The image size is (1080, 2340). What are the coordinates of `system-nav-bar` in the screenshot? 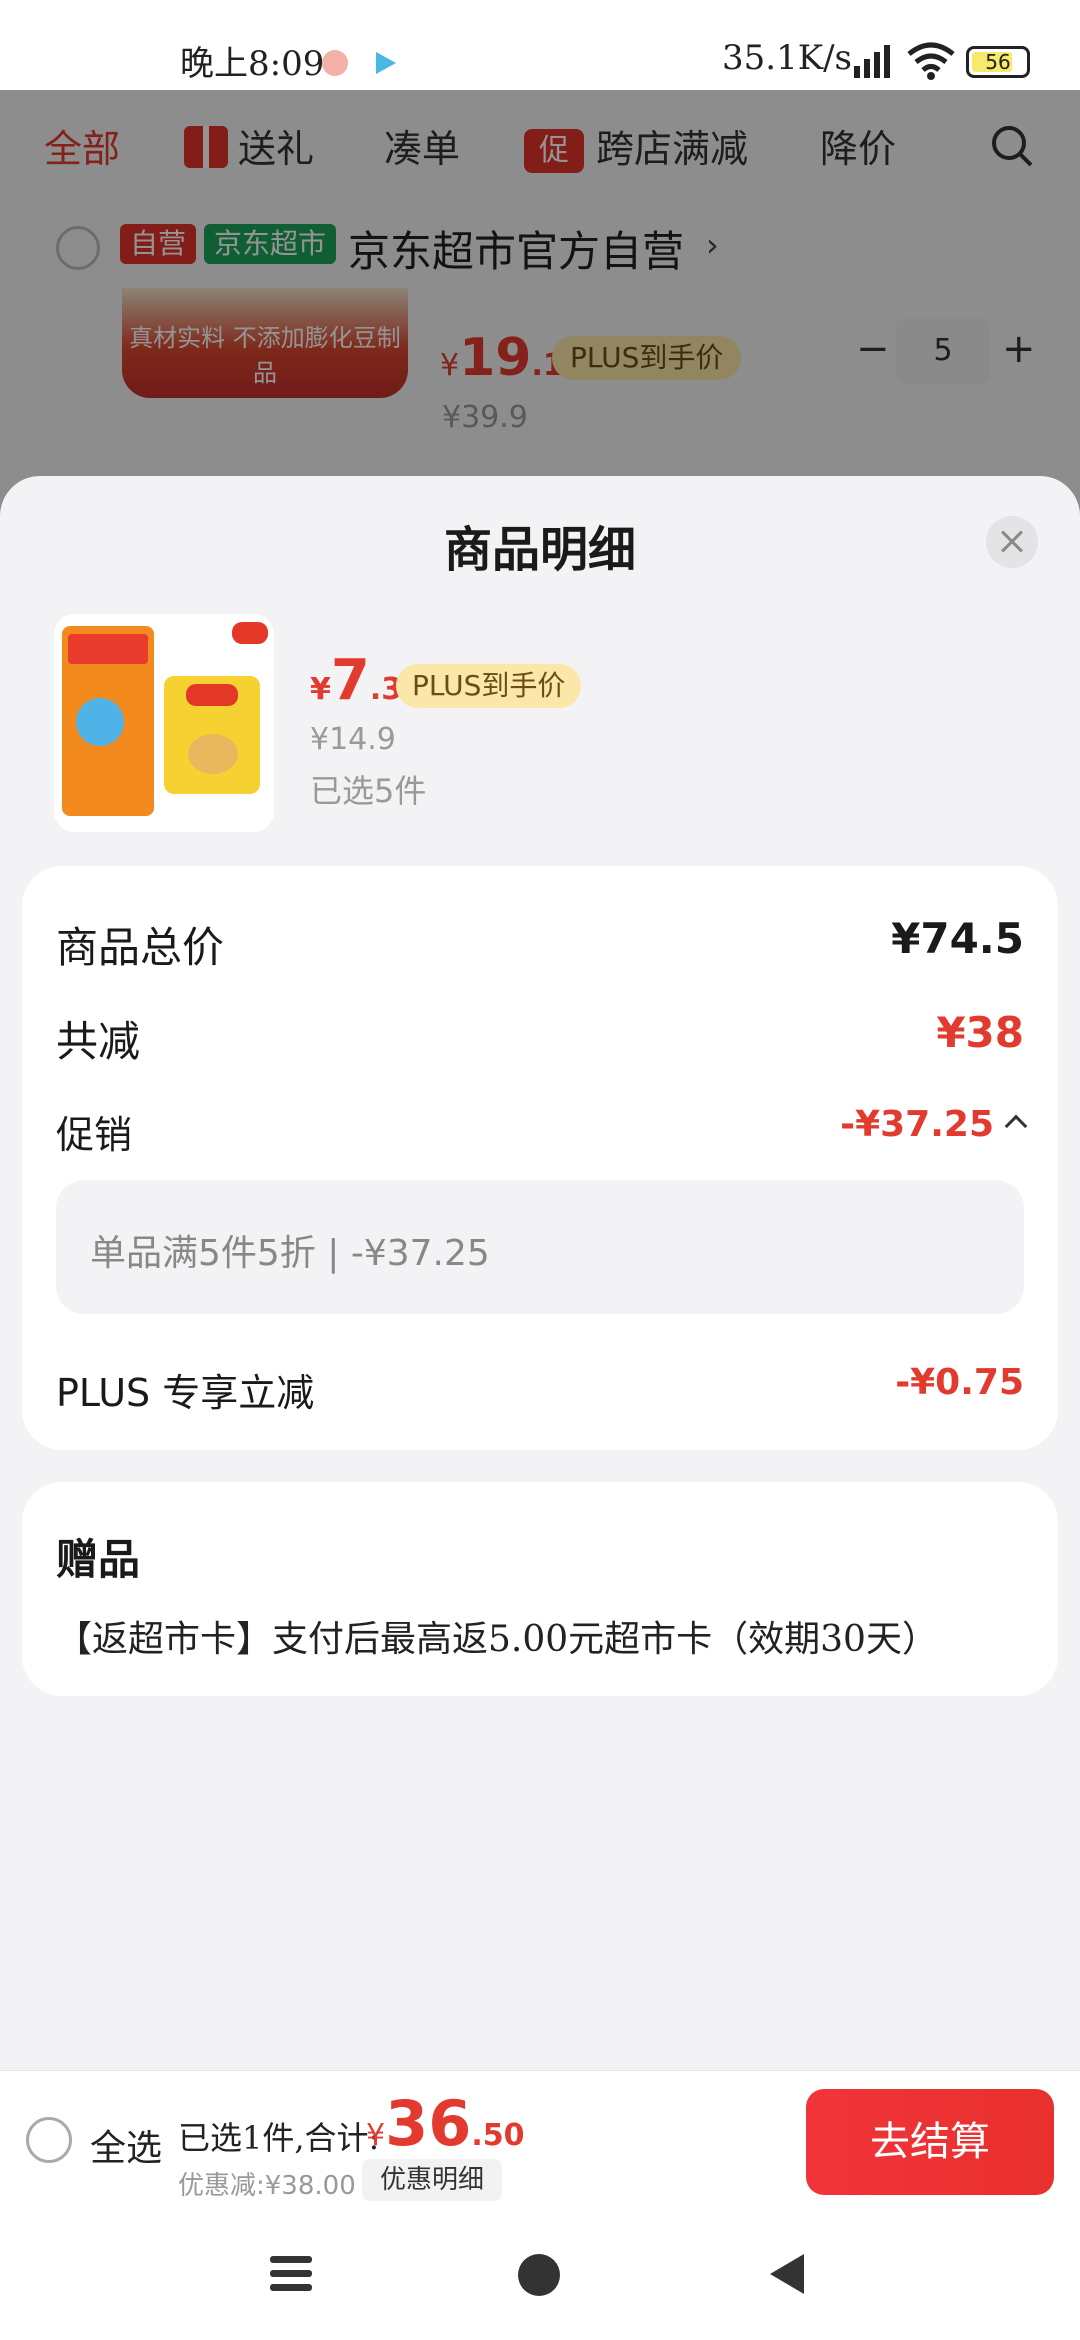 It's located at (540, 2275).